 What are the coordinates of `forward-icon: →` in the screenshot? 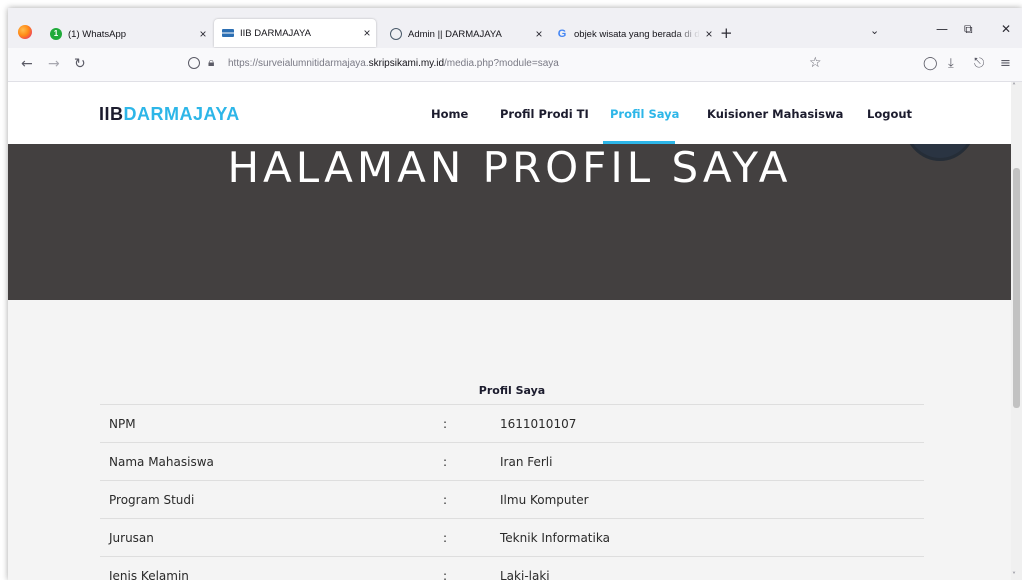 It's located at (54, 64).